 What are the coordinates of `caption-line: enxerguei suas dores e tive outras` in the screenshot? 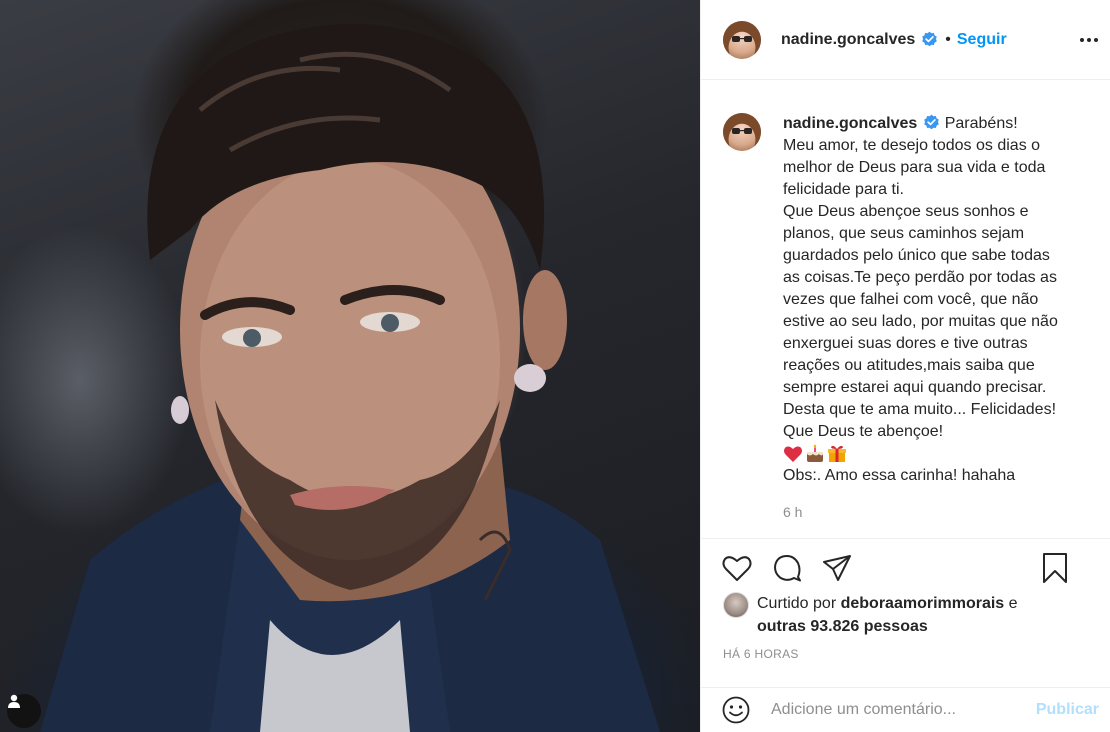 It's located at (905, 343).